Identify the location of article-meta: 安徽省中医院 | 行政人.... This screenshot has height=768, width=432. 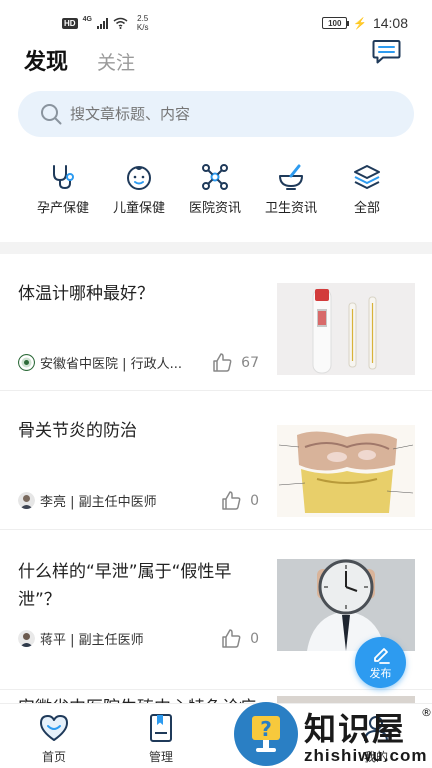
(100, 362).